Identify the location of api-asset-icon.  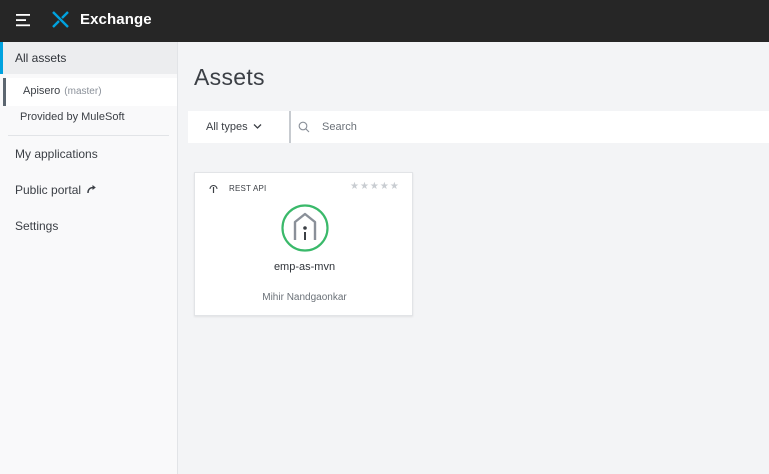
(305, 228).